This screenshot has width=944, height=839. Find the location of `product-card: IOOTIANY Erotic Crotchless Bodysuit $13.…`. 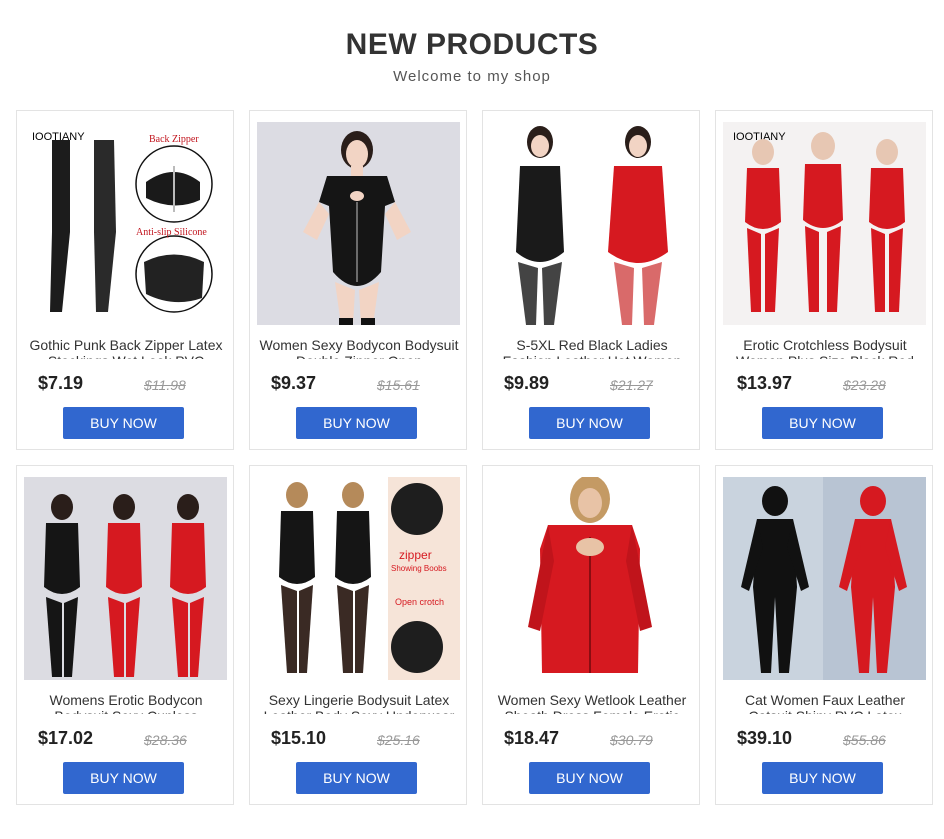

product-card: IOOTIANY Erotic Crotchless Bodysuit $13.… is located at coordinates (824, 280).